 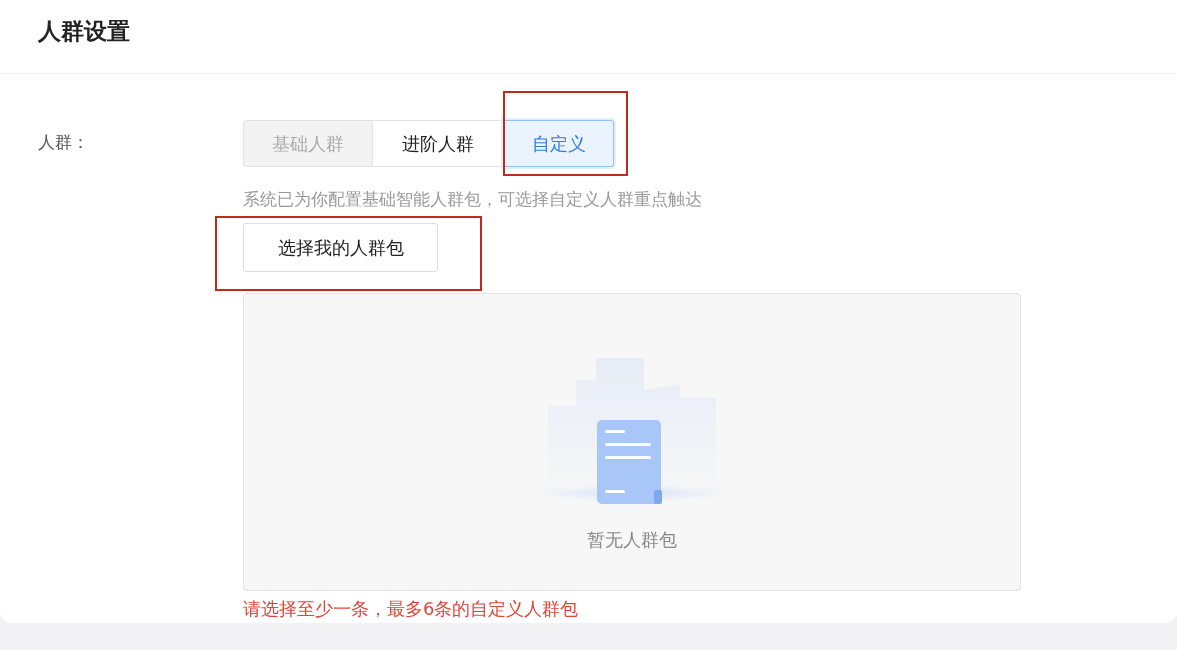 What do you see at coordinates (632, 539) in the screenshot?
I see `empty-message: 暂无人群包` at bounding box center [632, 539].